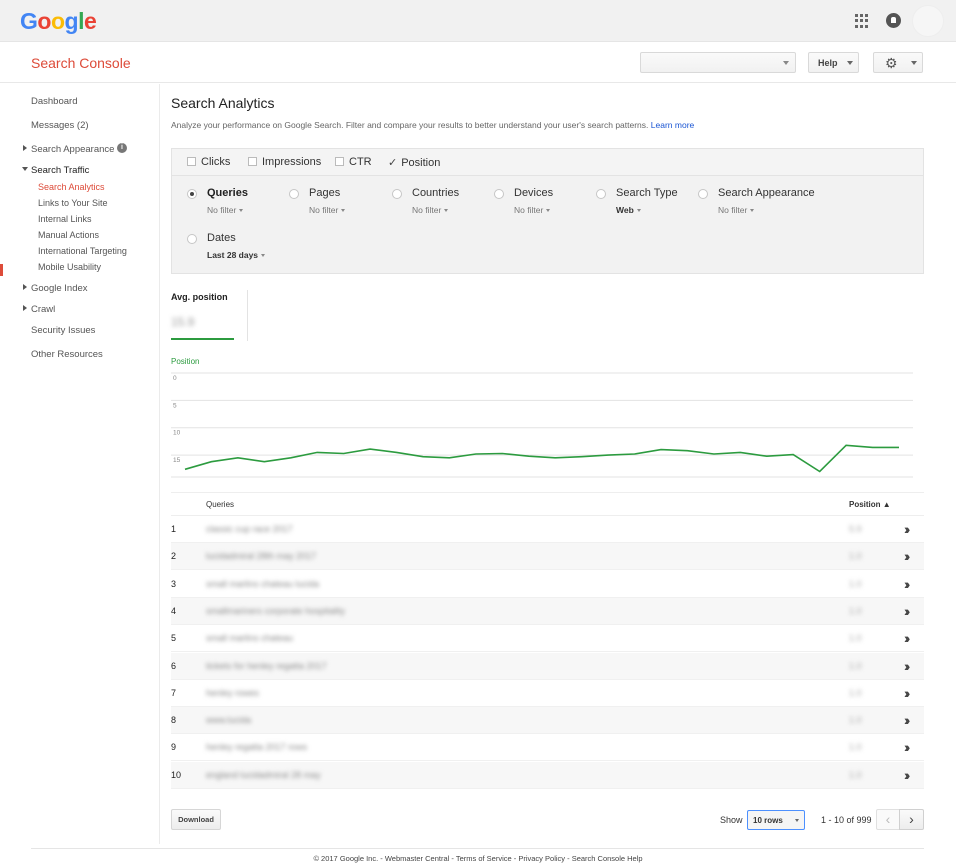 This screenshot has height=867, width=956. Describe the element at coordinates (547, 748) in the screenshot. I see `table-row: 9 henley regatta 2017 rows 1.0 ››` at that location.